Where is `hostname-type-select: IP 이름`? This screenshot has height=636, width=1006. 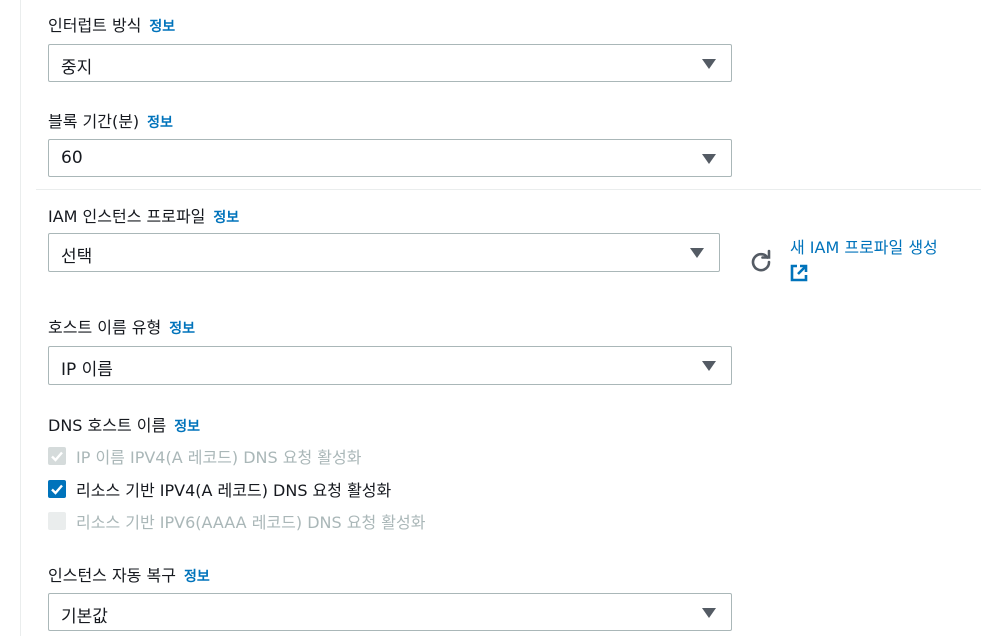
hostname-type-select: IP 이름 is located at coordinates (390, 365).